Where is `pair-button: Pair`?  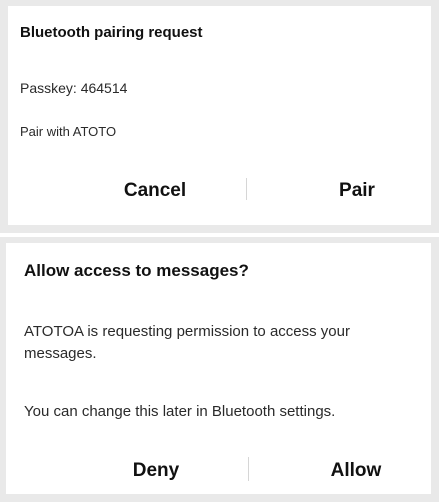 pair-button: Pair is located at coordinates (357, 191).